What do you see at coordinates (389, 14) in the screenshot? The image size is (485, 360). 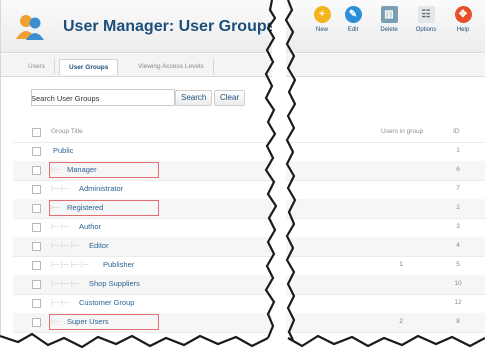 I see `delete-icon: ▥` at bounding box center [389, 14].